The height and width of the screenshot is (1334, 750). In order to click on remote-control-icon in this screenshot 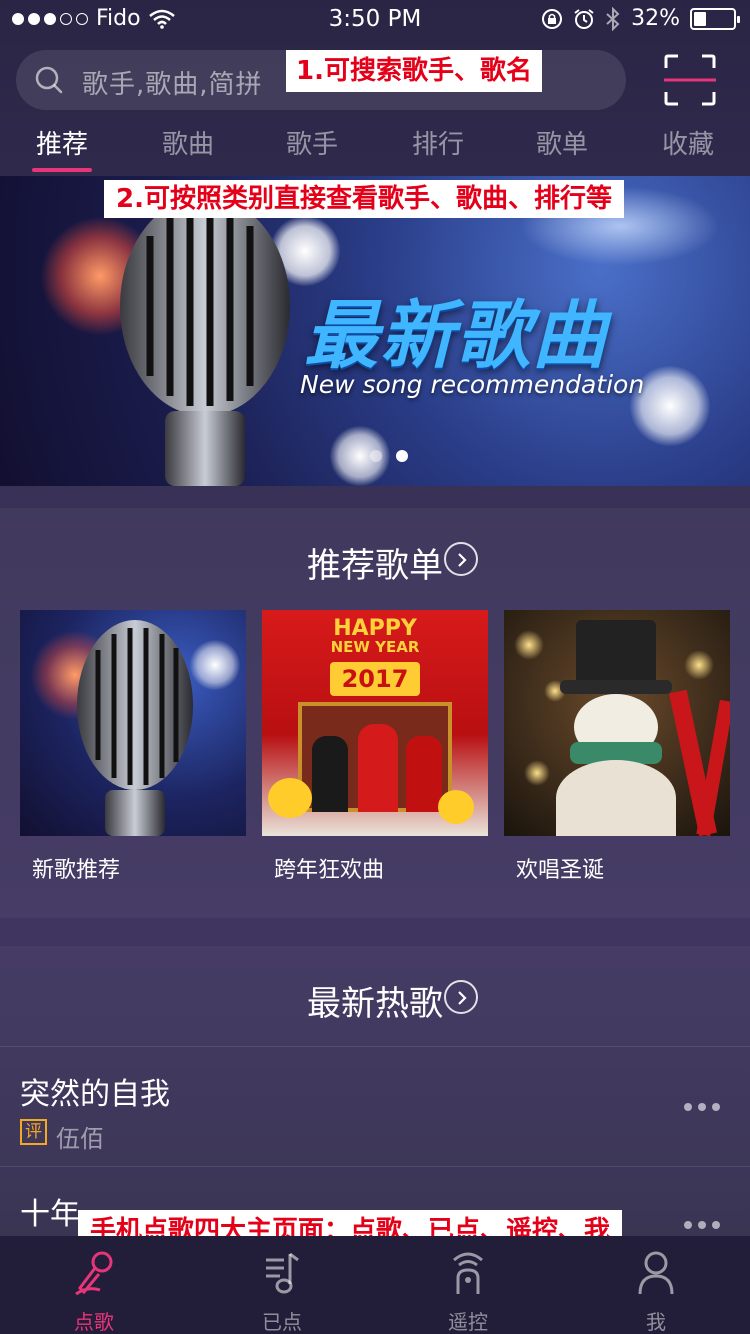, I will do `click(468, 1273)`.